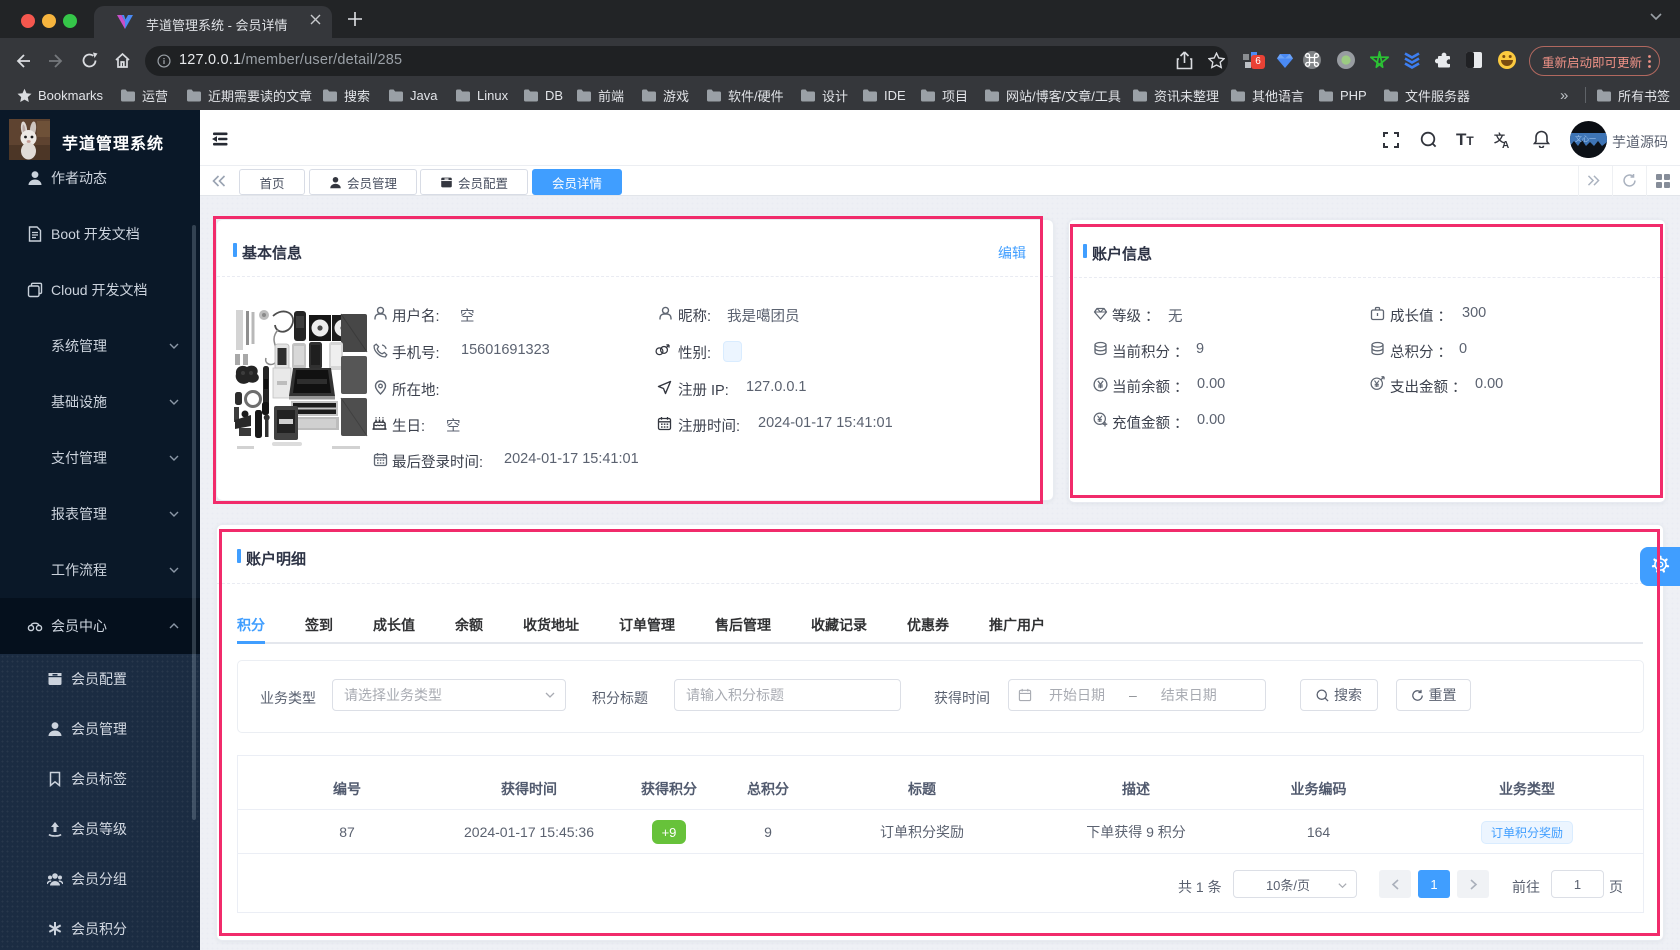  Describe the element at coordinates (1585, 138) in the screenshot. I see `svg-text: 文心一` at that location.